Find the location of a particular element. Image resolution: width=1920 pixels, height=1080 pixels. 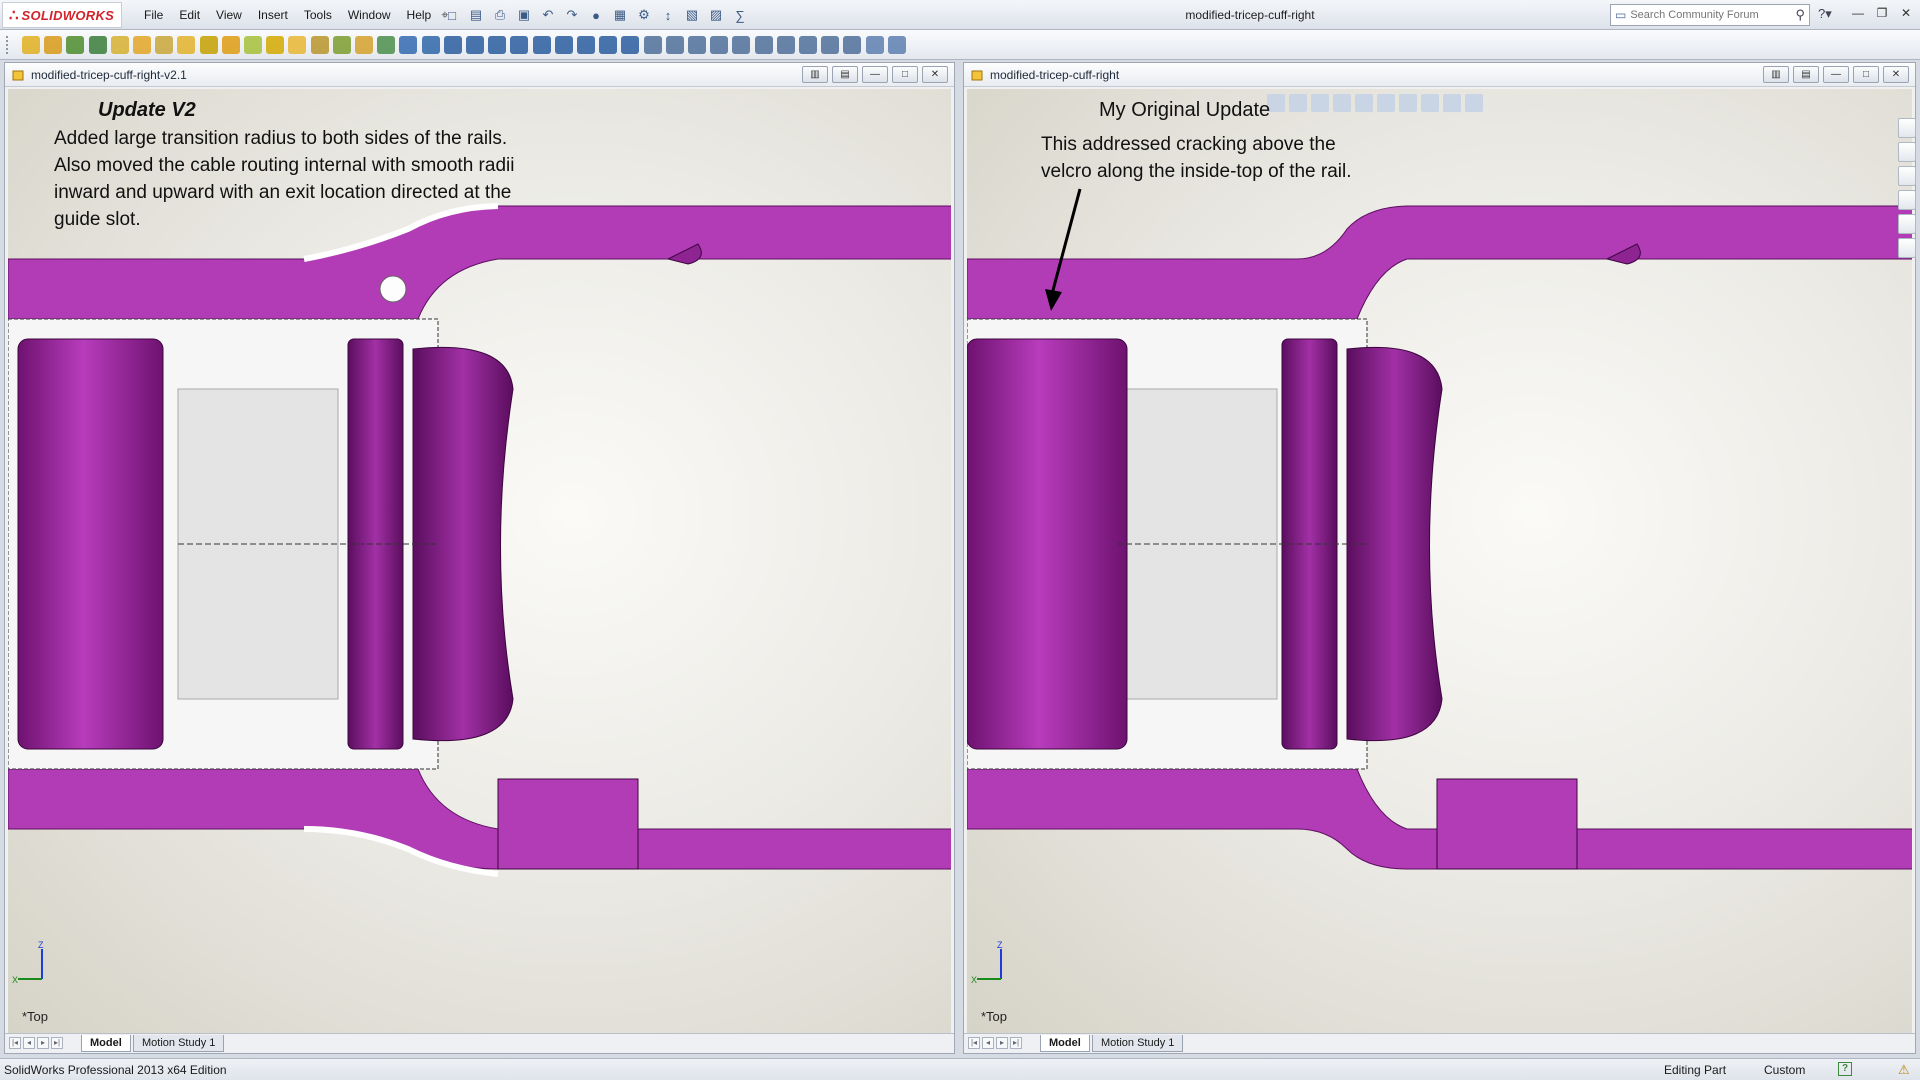

display-style-icon is located at coordinates (1386, 103).